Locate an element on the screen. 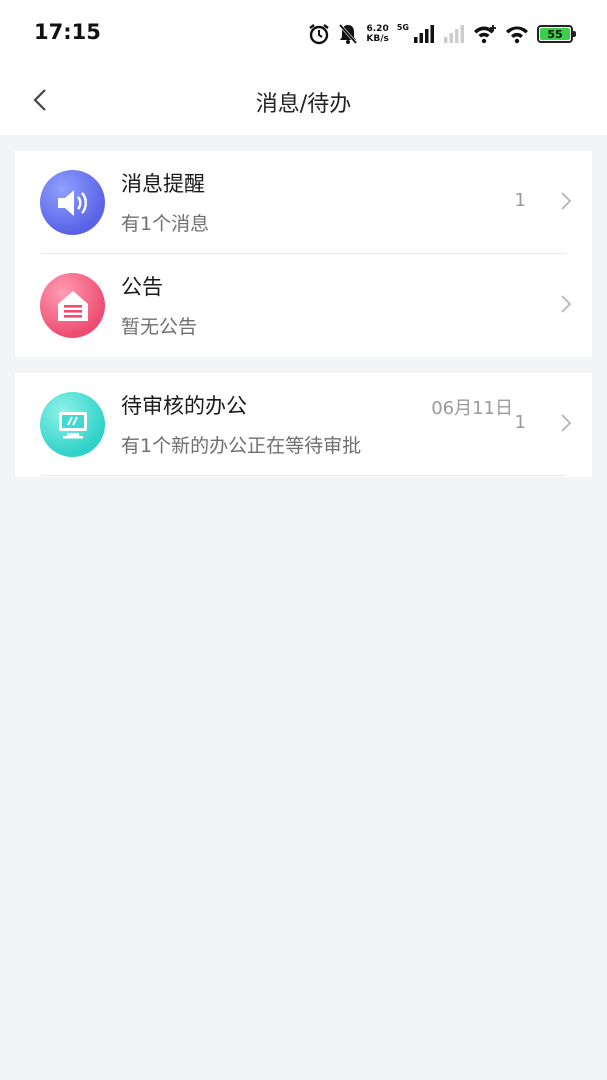 The image size is (607, 1080). speed-unit: KB/s is located at coordinates (377, 39).